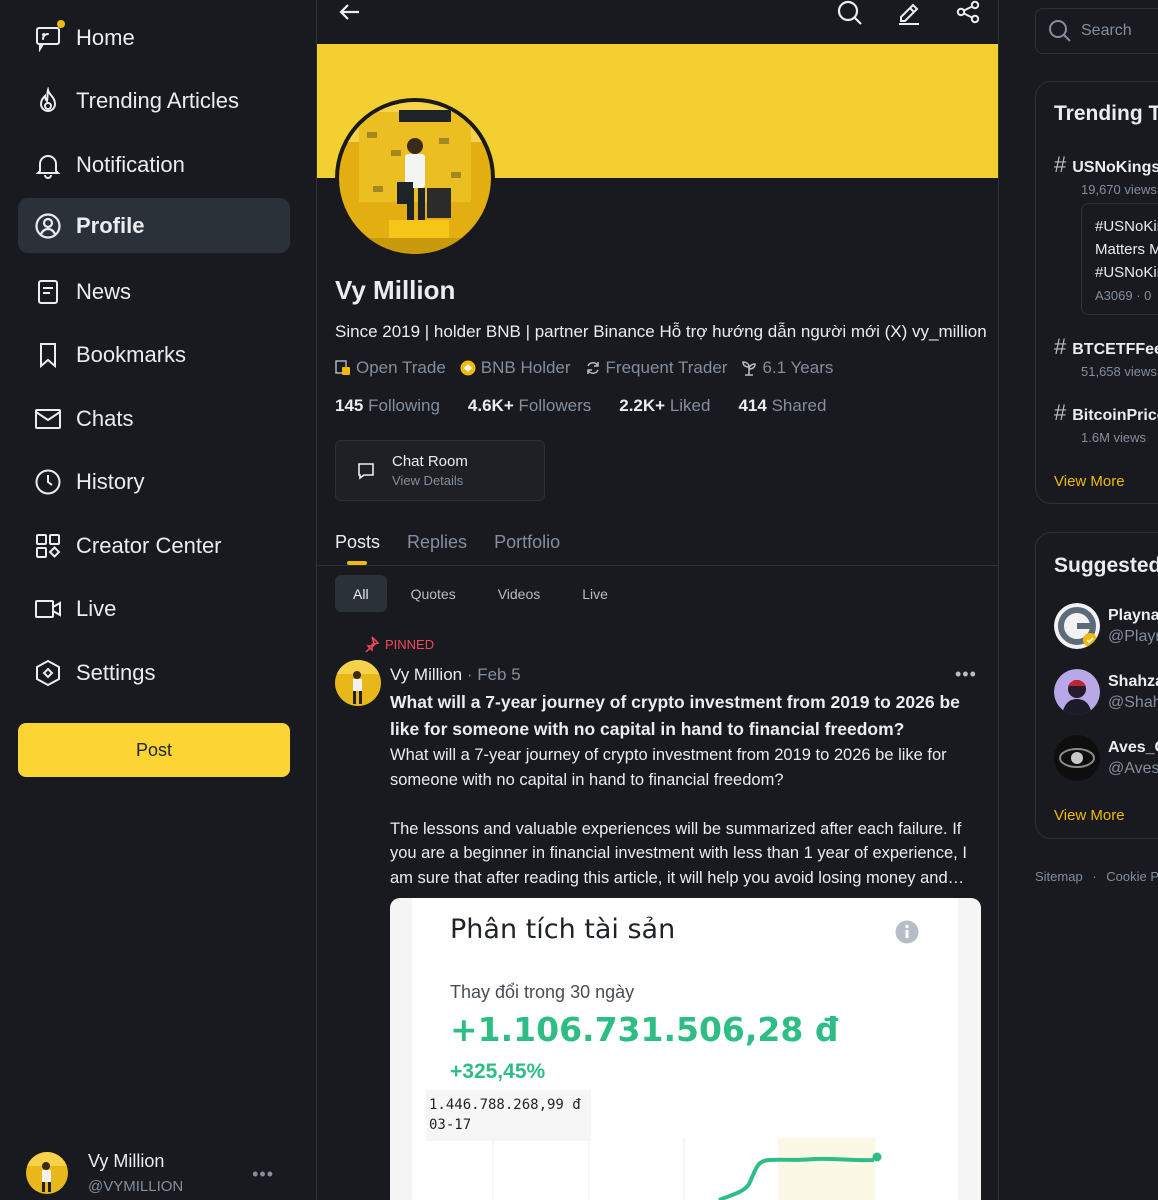 This screenshot has width=1158, height=1200. Describe the element at coordinates (366, 471) in the screenshot. I see `chat-bubble-icon` at that location.